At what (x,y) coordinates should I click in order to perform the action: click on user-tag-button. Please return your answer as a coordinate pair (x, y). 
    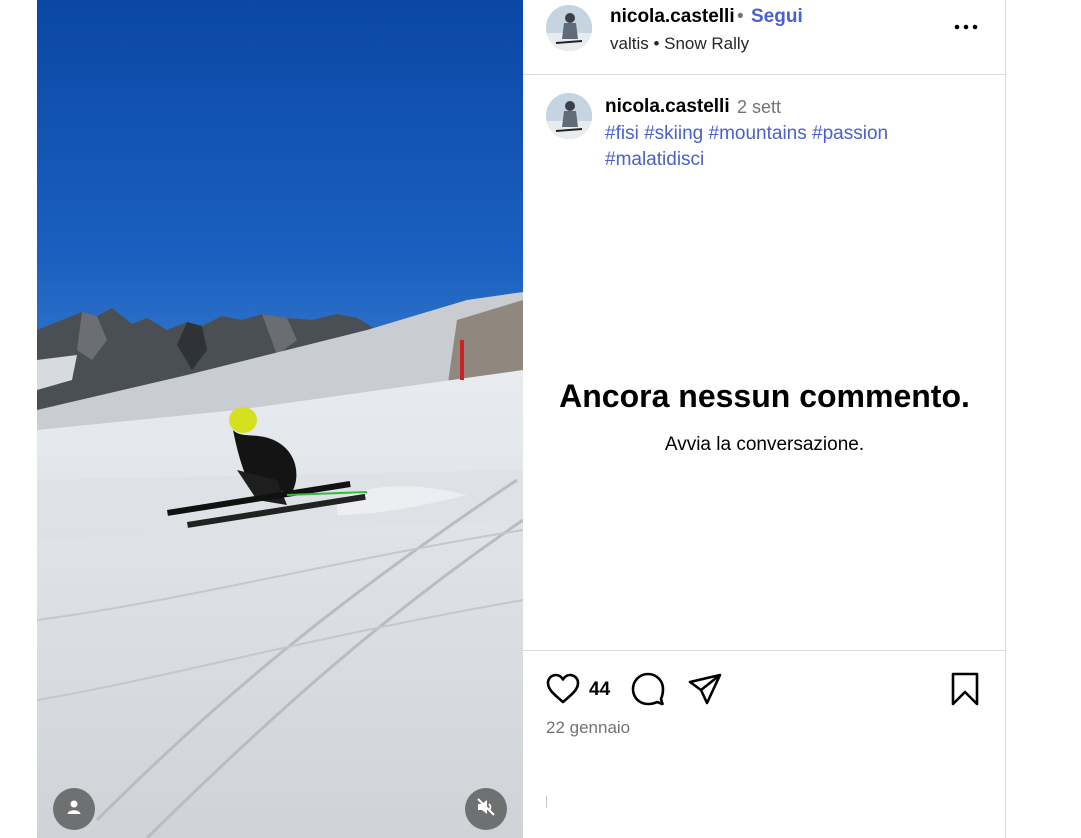
    Looking at the image, I should click on (74, 809).